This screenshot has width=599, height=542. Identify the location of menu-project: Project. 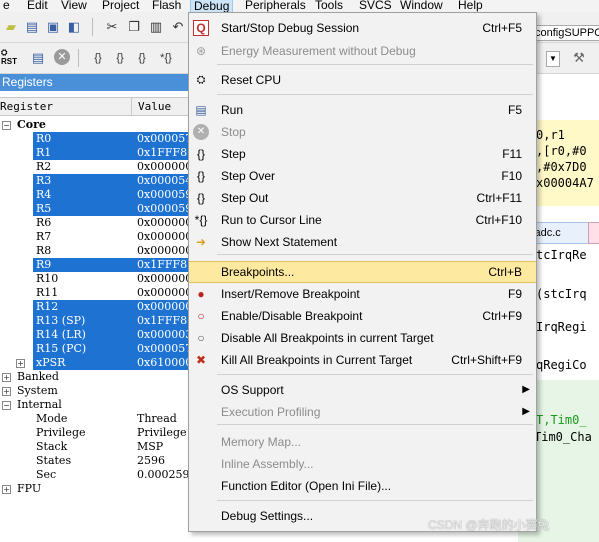
(120, 6).